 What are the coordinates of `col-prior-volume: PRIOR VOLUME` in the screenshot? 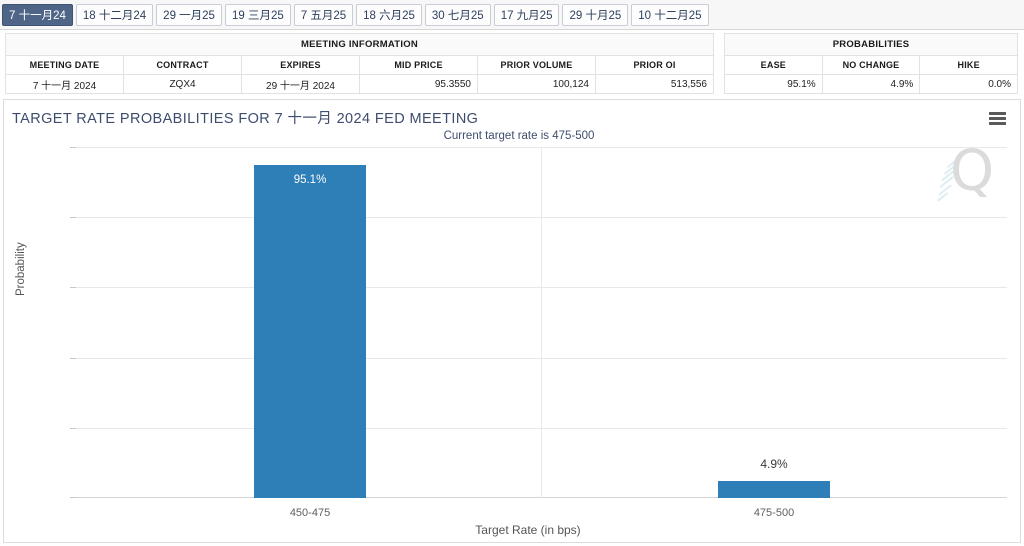 It's located at (536, 65).